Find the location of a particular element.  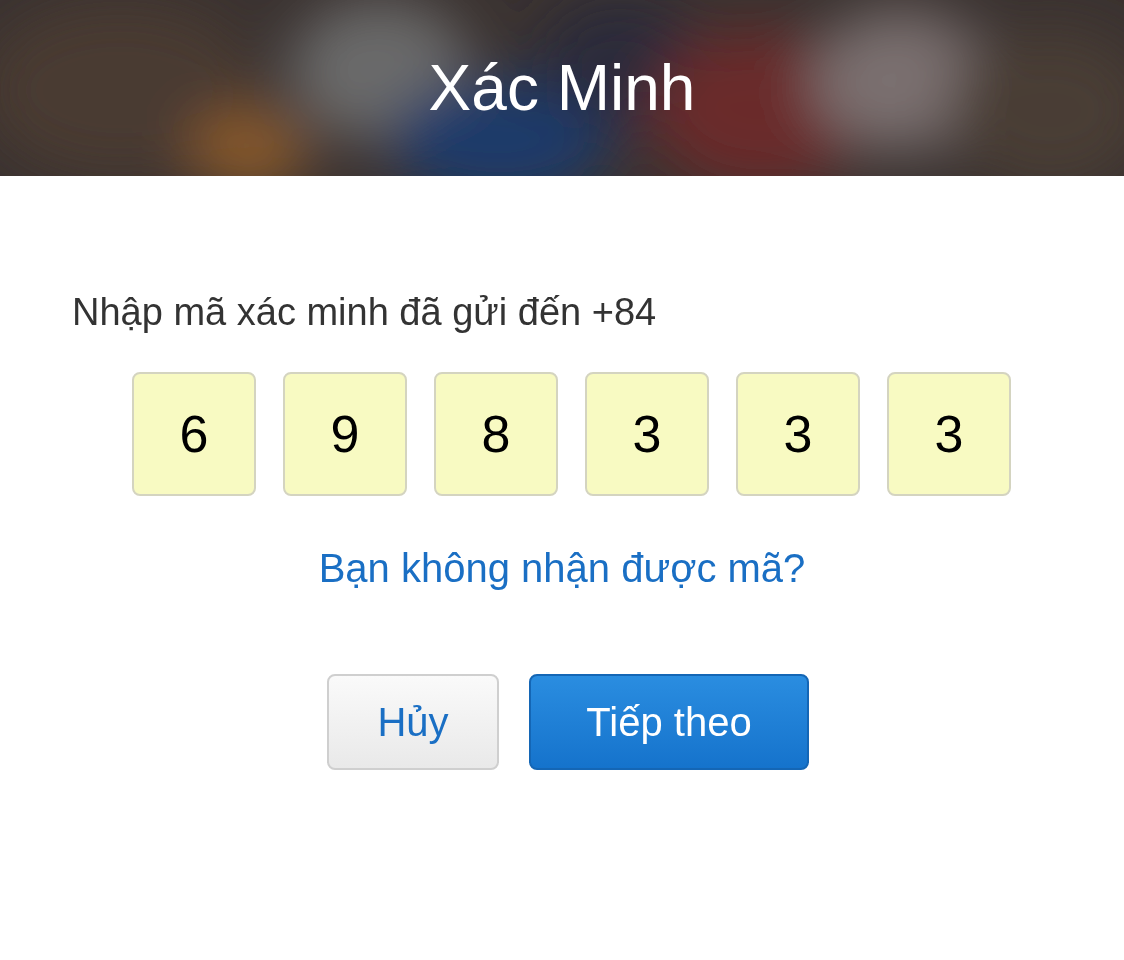

header-title: Xác Minh is located at coordinates (562, 88).